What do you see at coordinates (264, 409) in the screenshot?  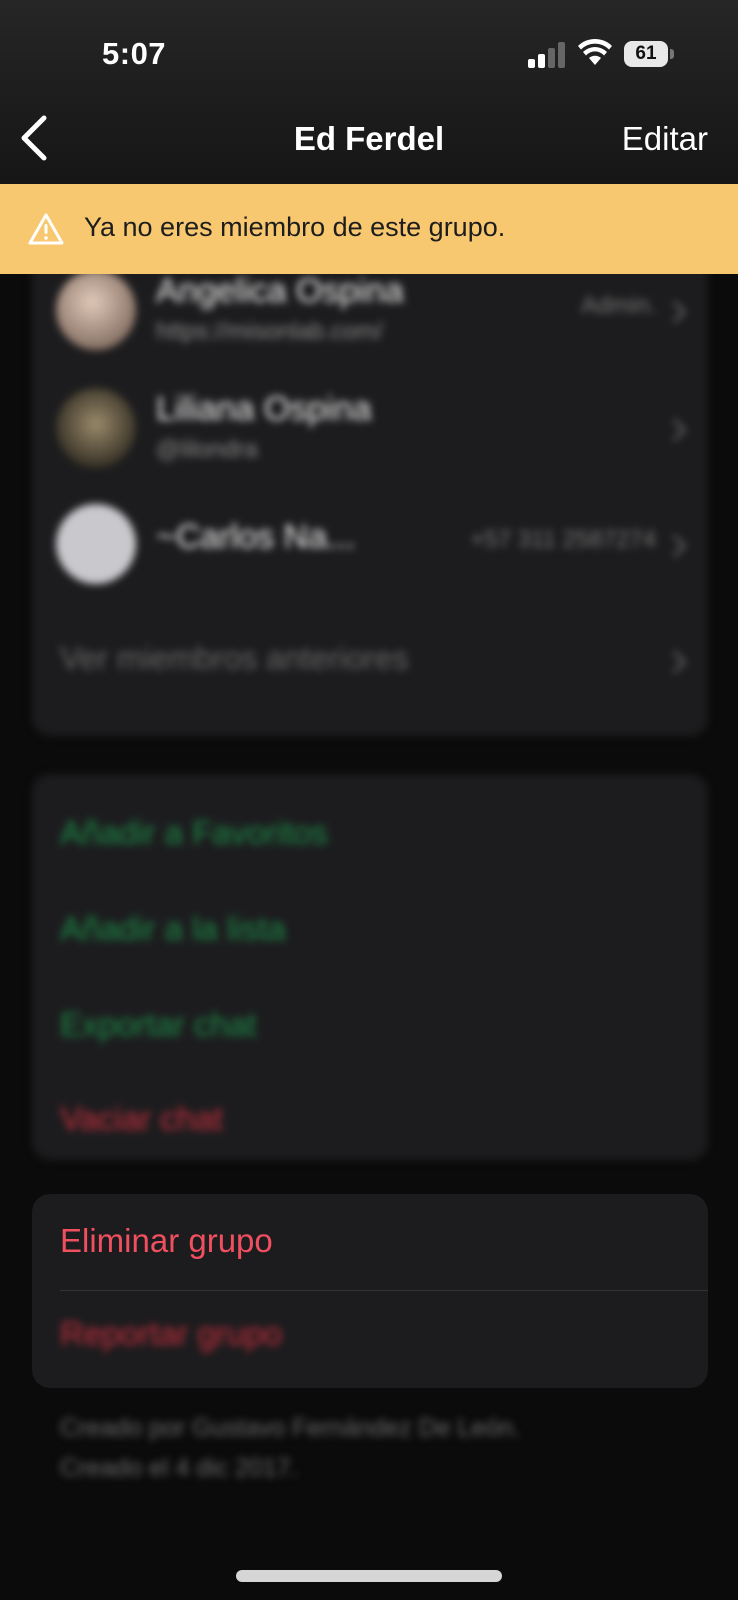 I see `member-name: Liliana Ospina` at bounding box center [264, 409].